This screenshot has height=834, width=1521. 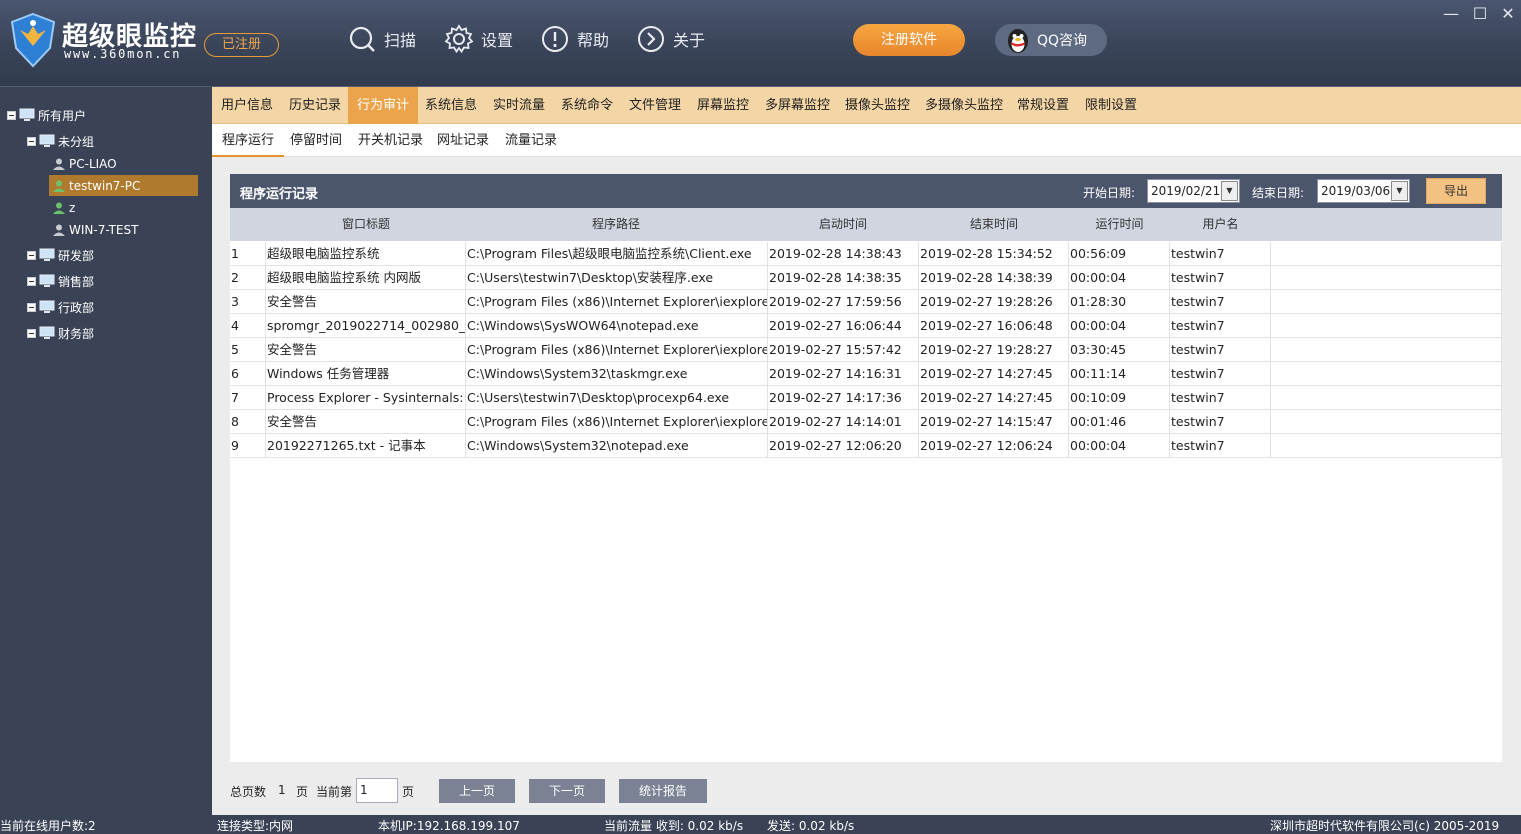 What do you see at coordinates (95, 230) in the screenshot?
I see `tree-item-win-7-test: WIN-7-TEST` at bounding box center [95, 230].